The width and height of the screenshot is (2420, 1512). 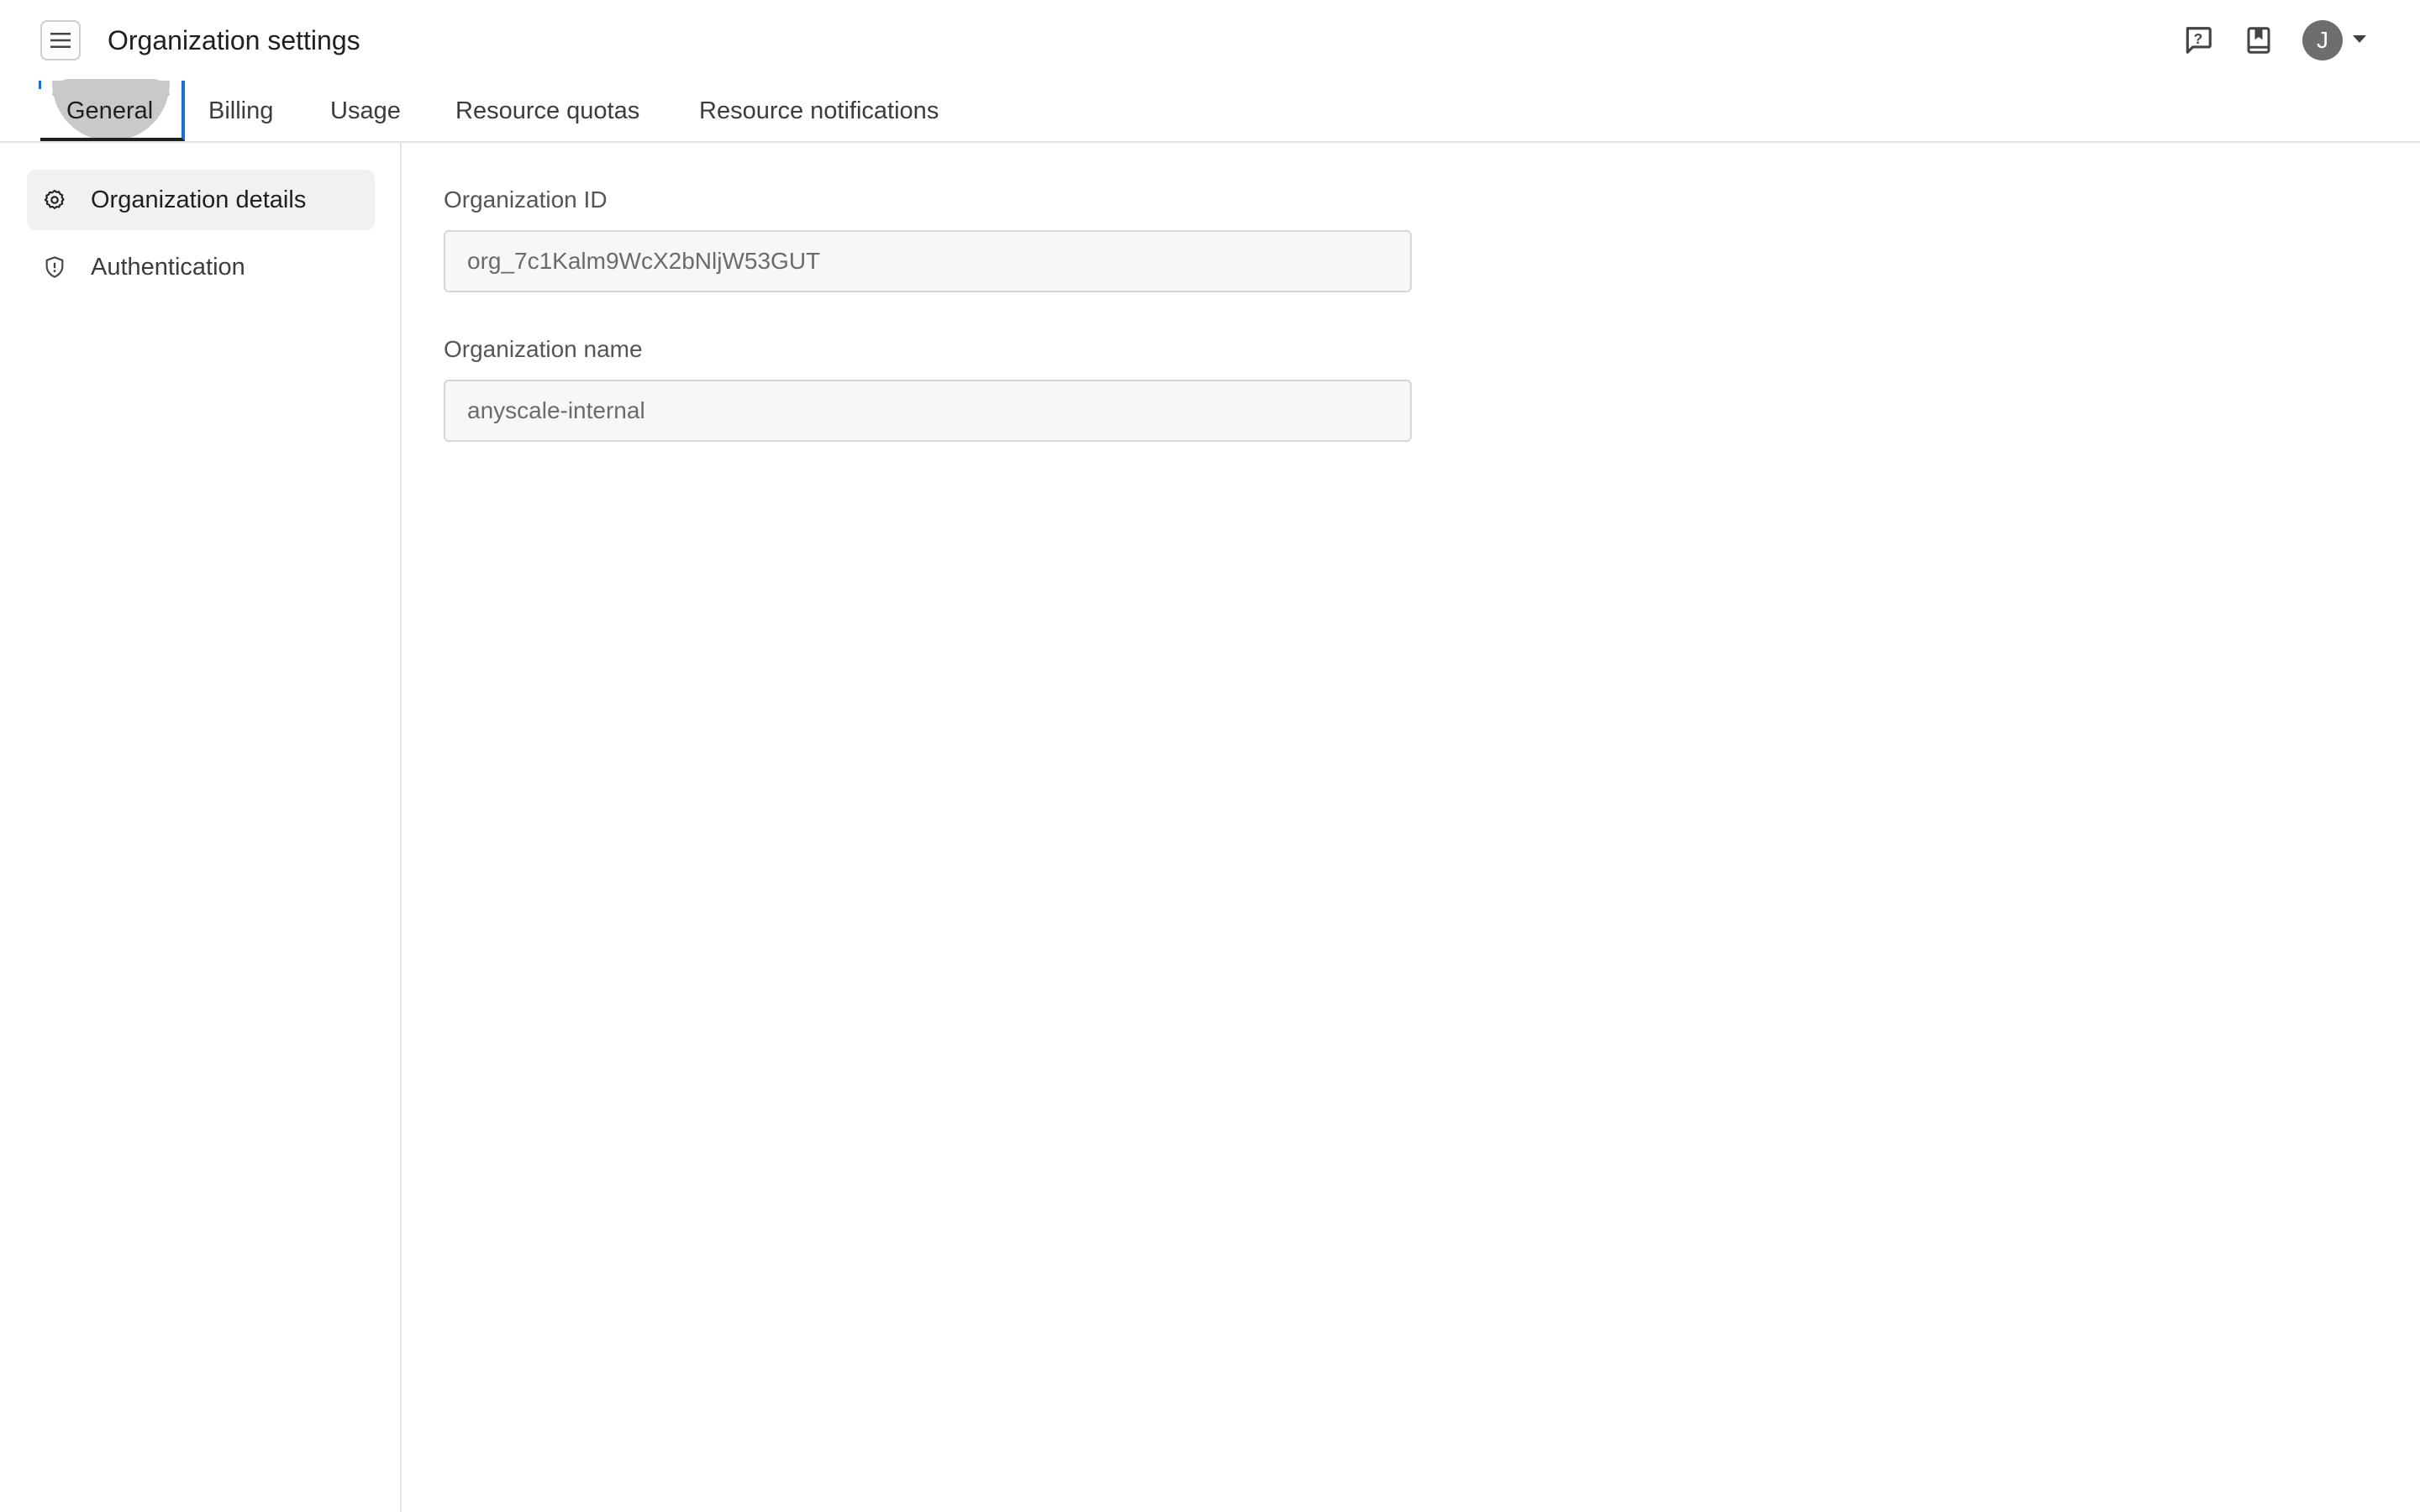 I want to click on bookmark-book-icon, so click(x=2258, y=40).